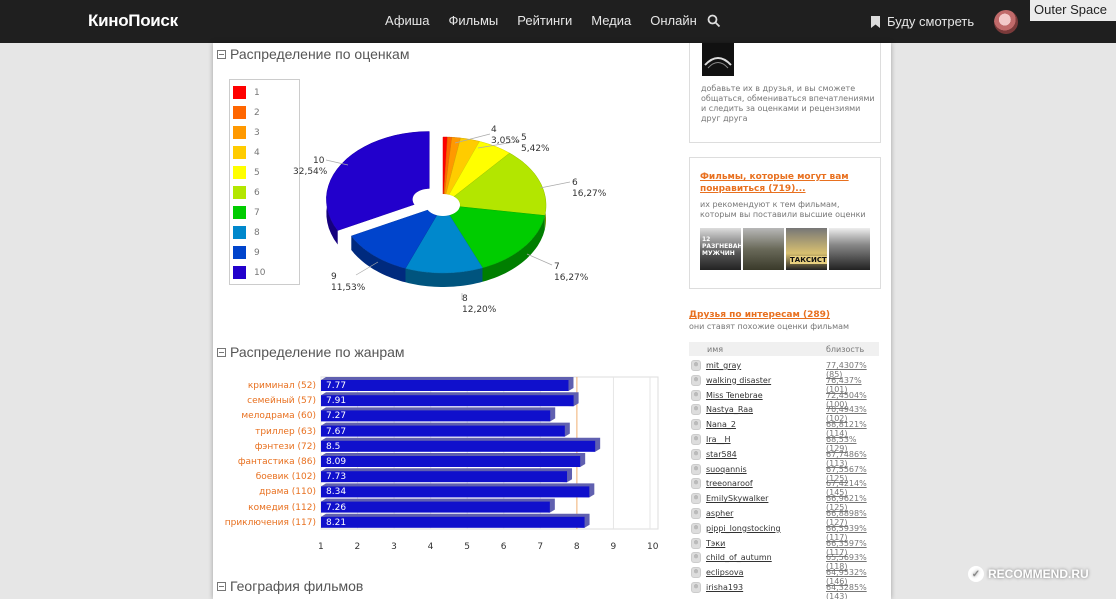 The height and width of the screenshot is (599, 1116). What do you see at coordinates (357, 547) in the screenshot?
I see `x-tick-label: 2` at bounding box center [357, 547].